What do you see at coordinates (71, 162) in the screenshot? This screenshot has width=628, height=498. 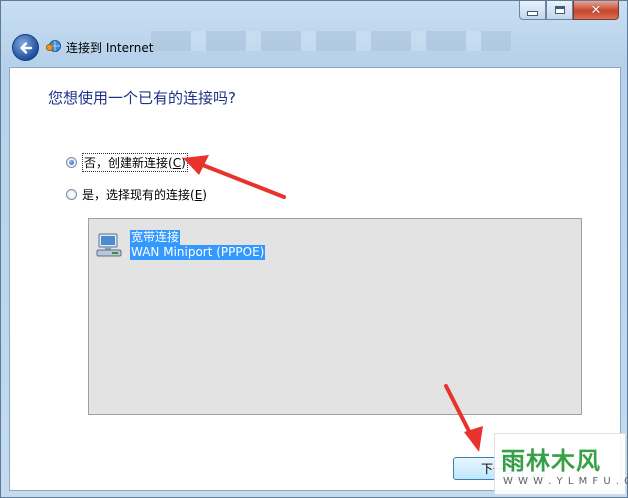 I see `radio-create-new` at bounding box center [71, 162].